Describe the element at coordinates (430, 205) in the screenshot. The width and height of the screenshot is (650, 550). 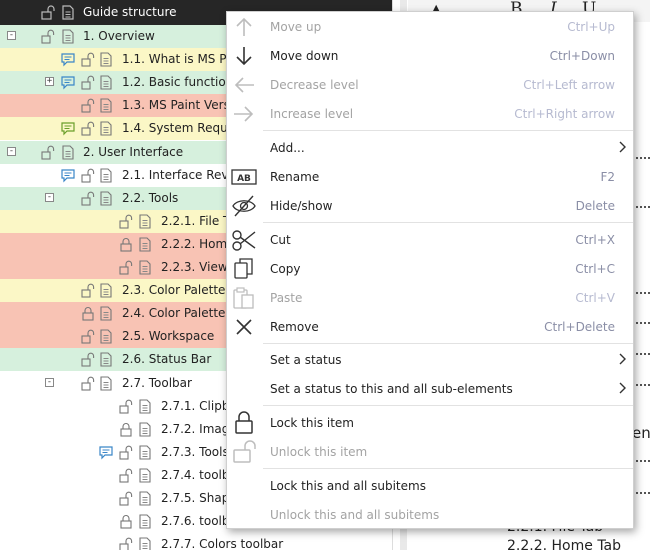
I see `menu-hide-show: Hide/show Delete` at that location.